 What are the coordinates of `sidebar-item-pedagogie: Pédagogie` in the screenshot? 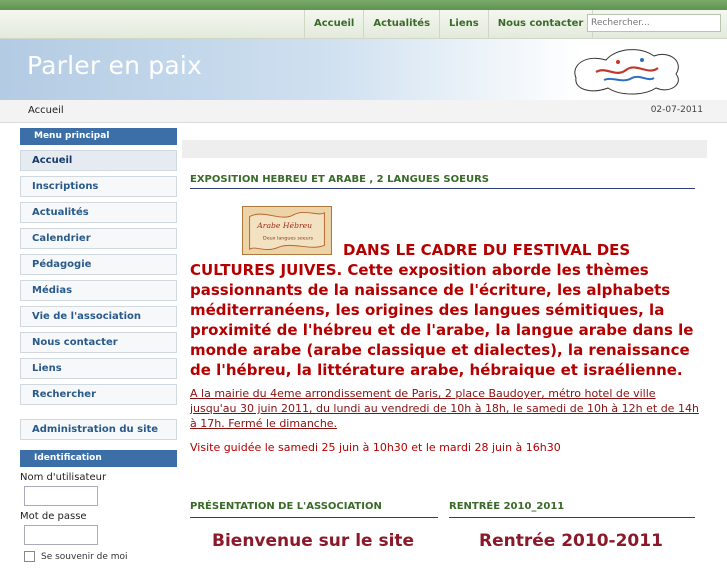 It's located at (98, 264).